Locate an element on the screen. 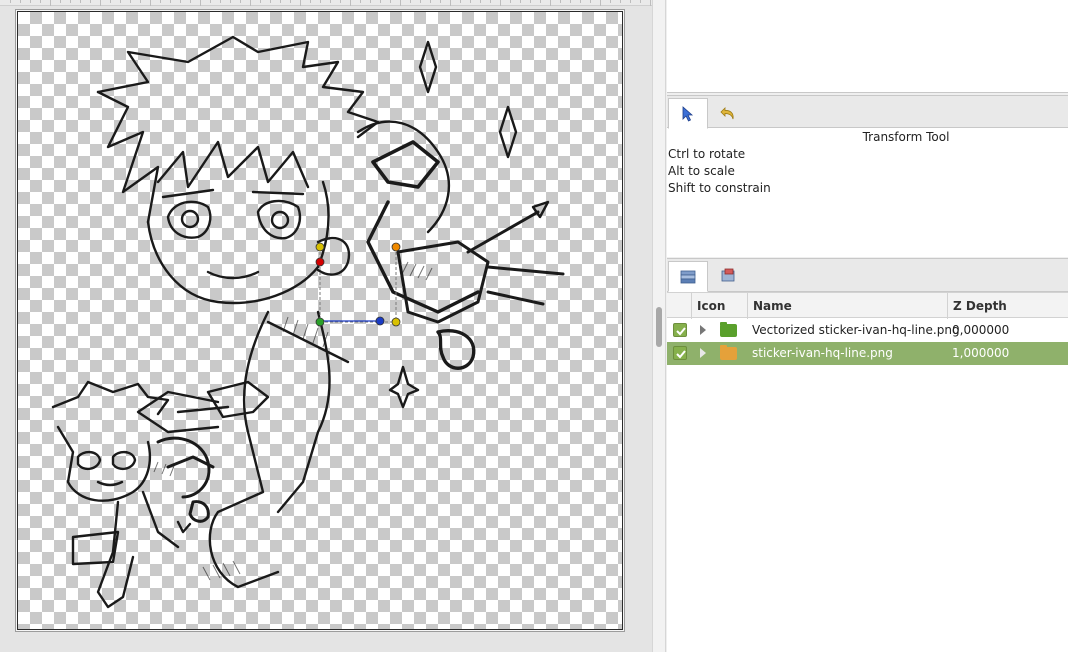  layers-icon is located at coordinates (688, 276).